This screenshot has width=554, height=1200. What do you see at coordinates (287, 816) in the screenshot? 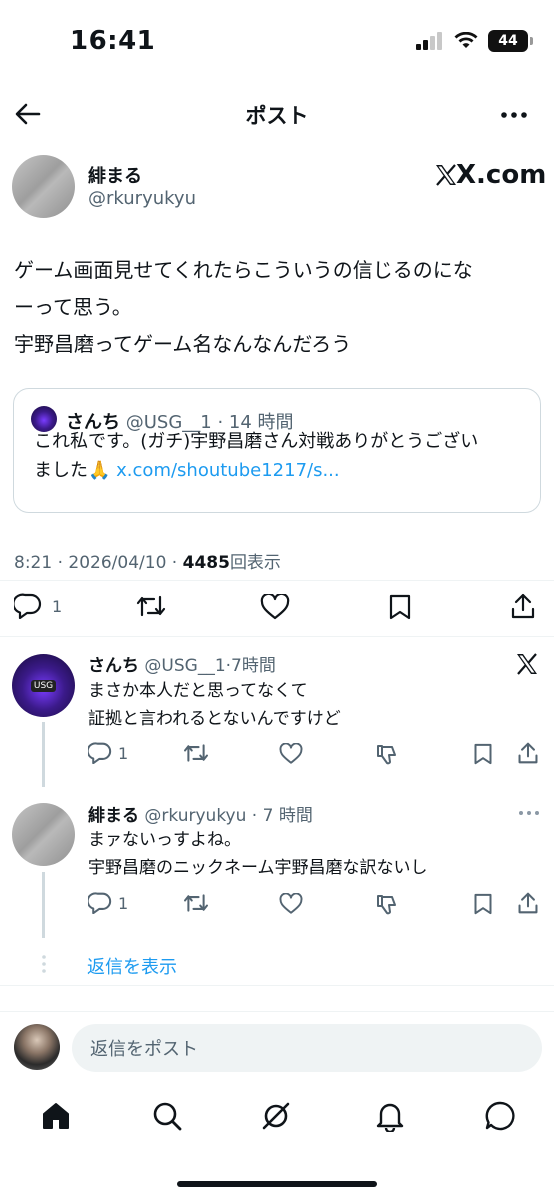
I see `reply-time: 7 時間` at bounding box center [287, 816].